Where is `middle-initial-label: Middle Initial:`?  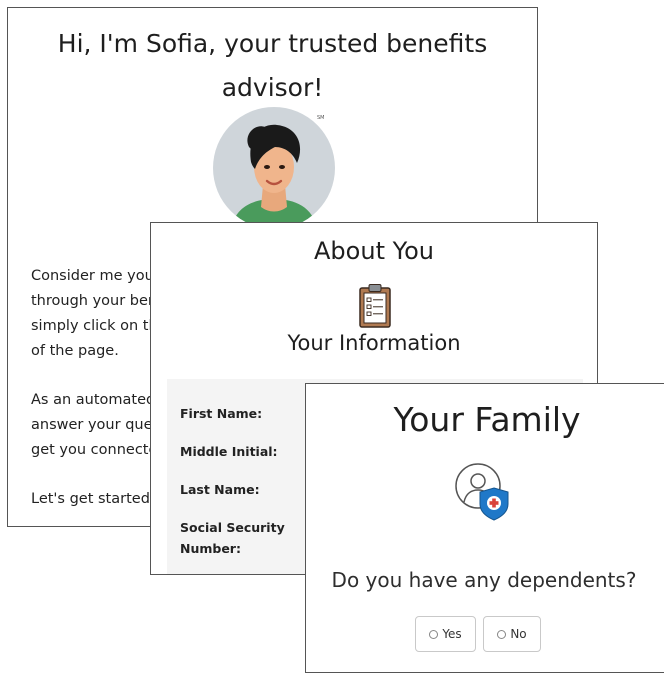
middle-initial-label: Middle Initial: is located at coordinates (229, 451).